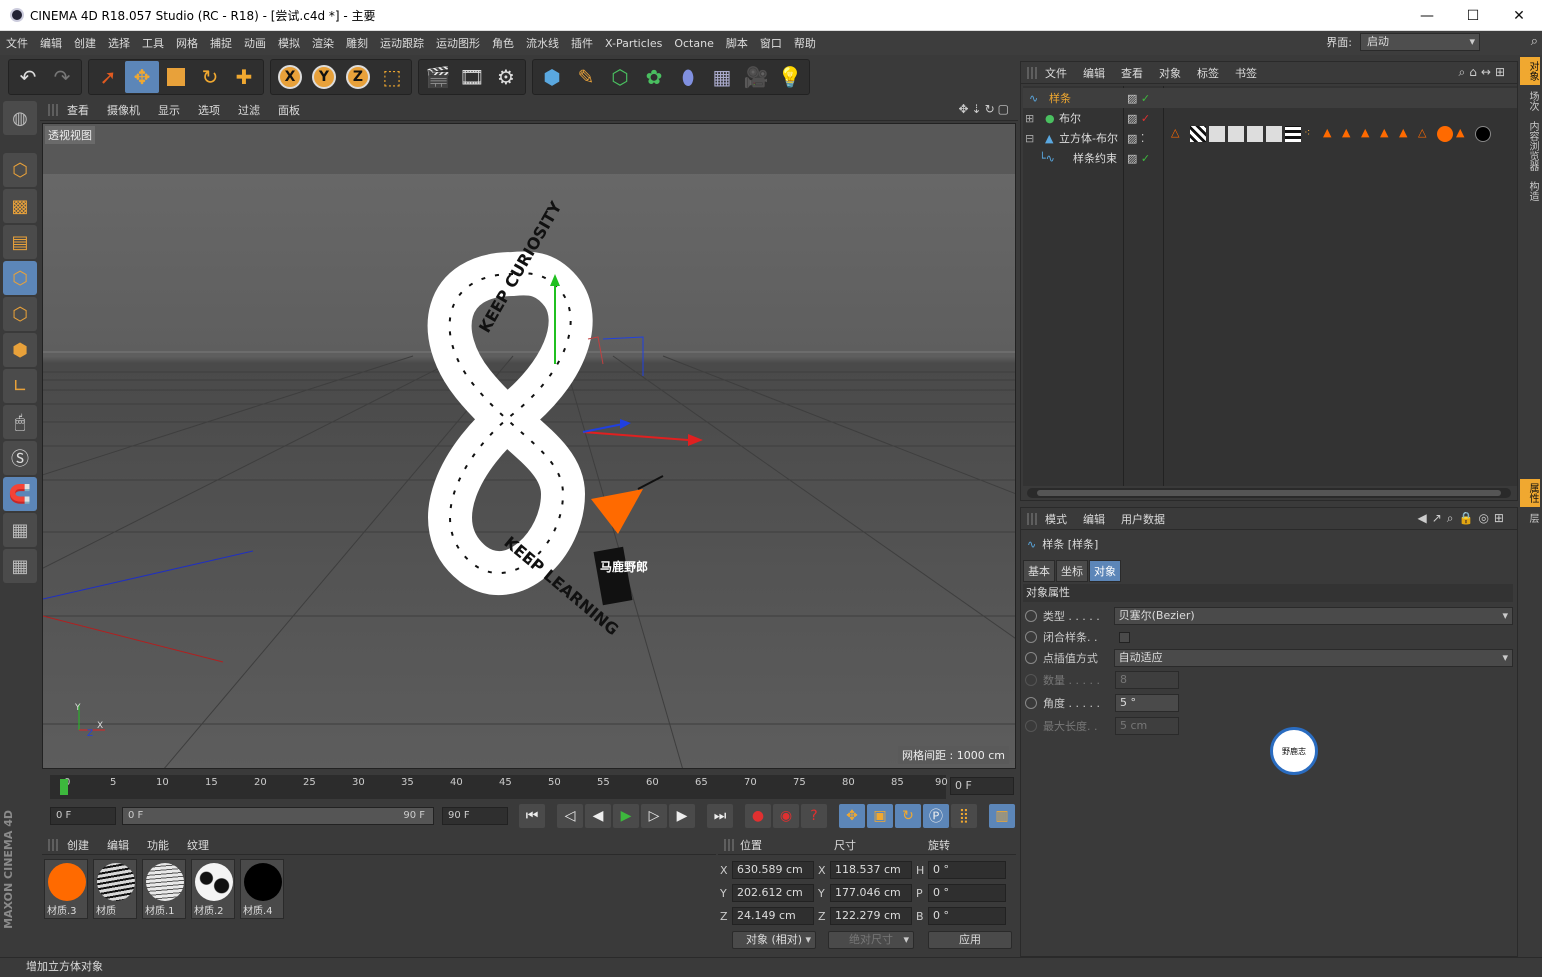 This screenshot has height=977, width=1542. I want to click on attrmgr-menu-edit: 编辑, so click(1094, 519).